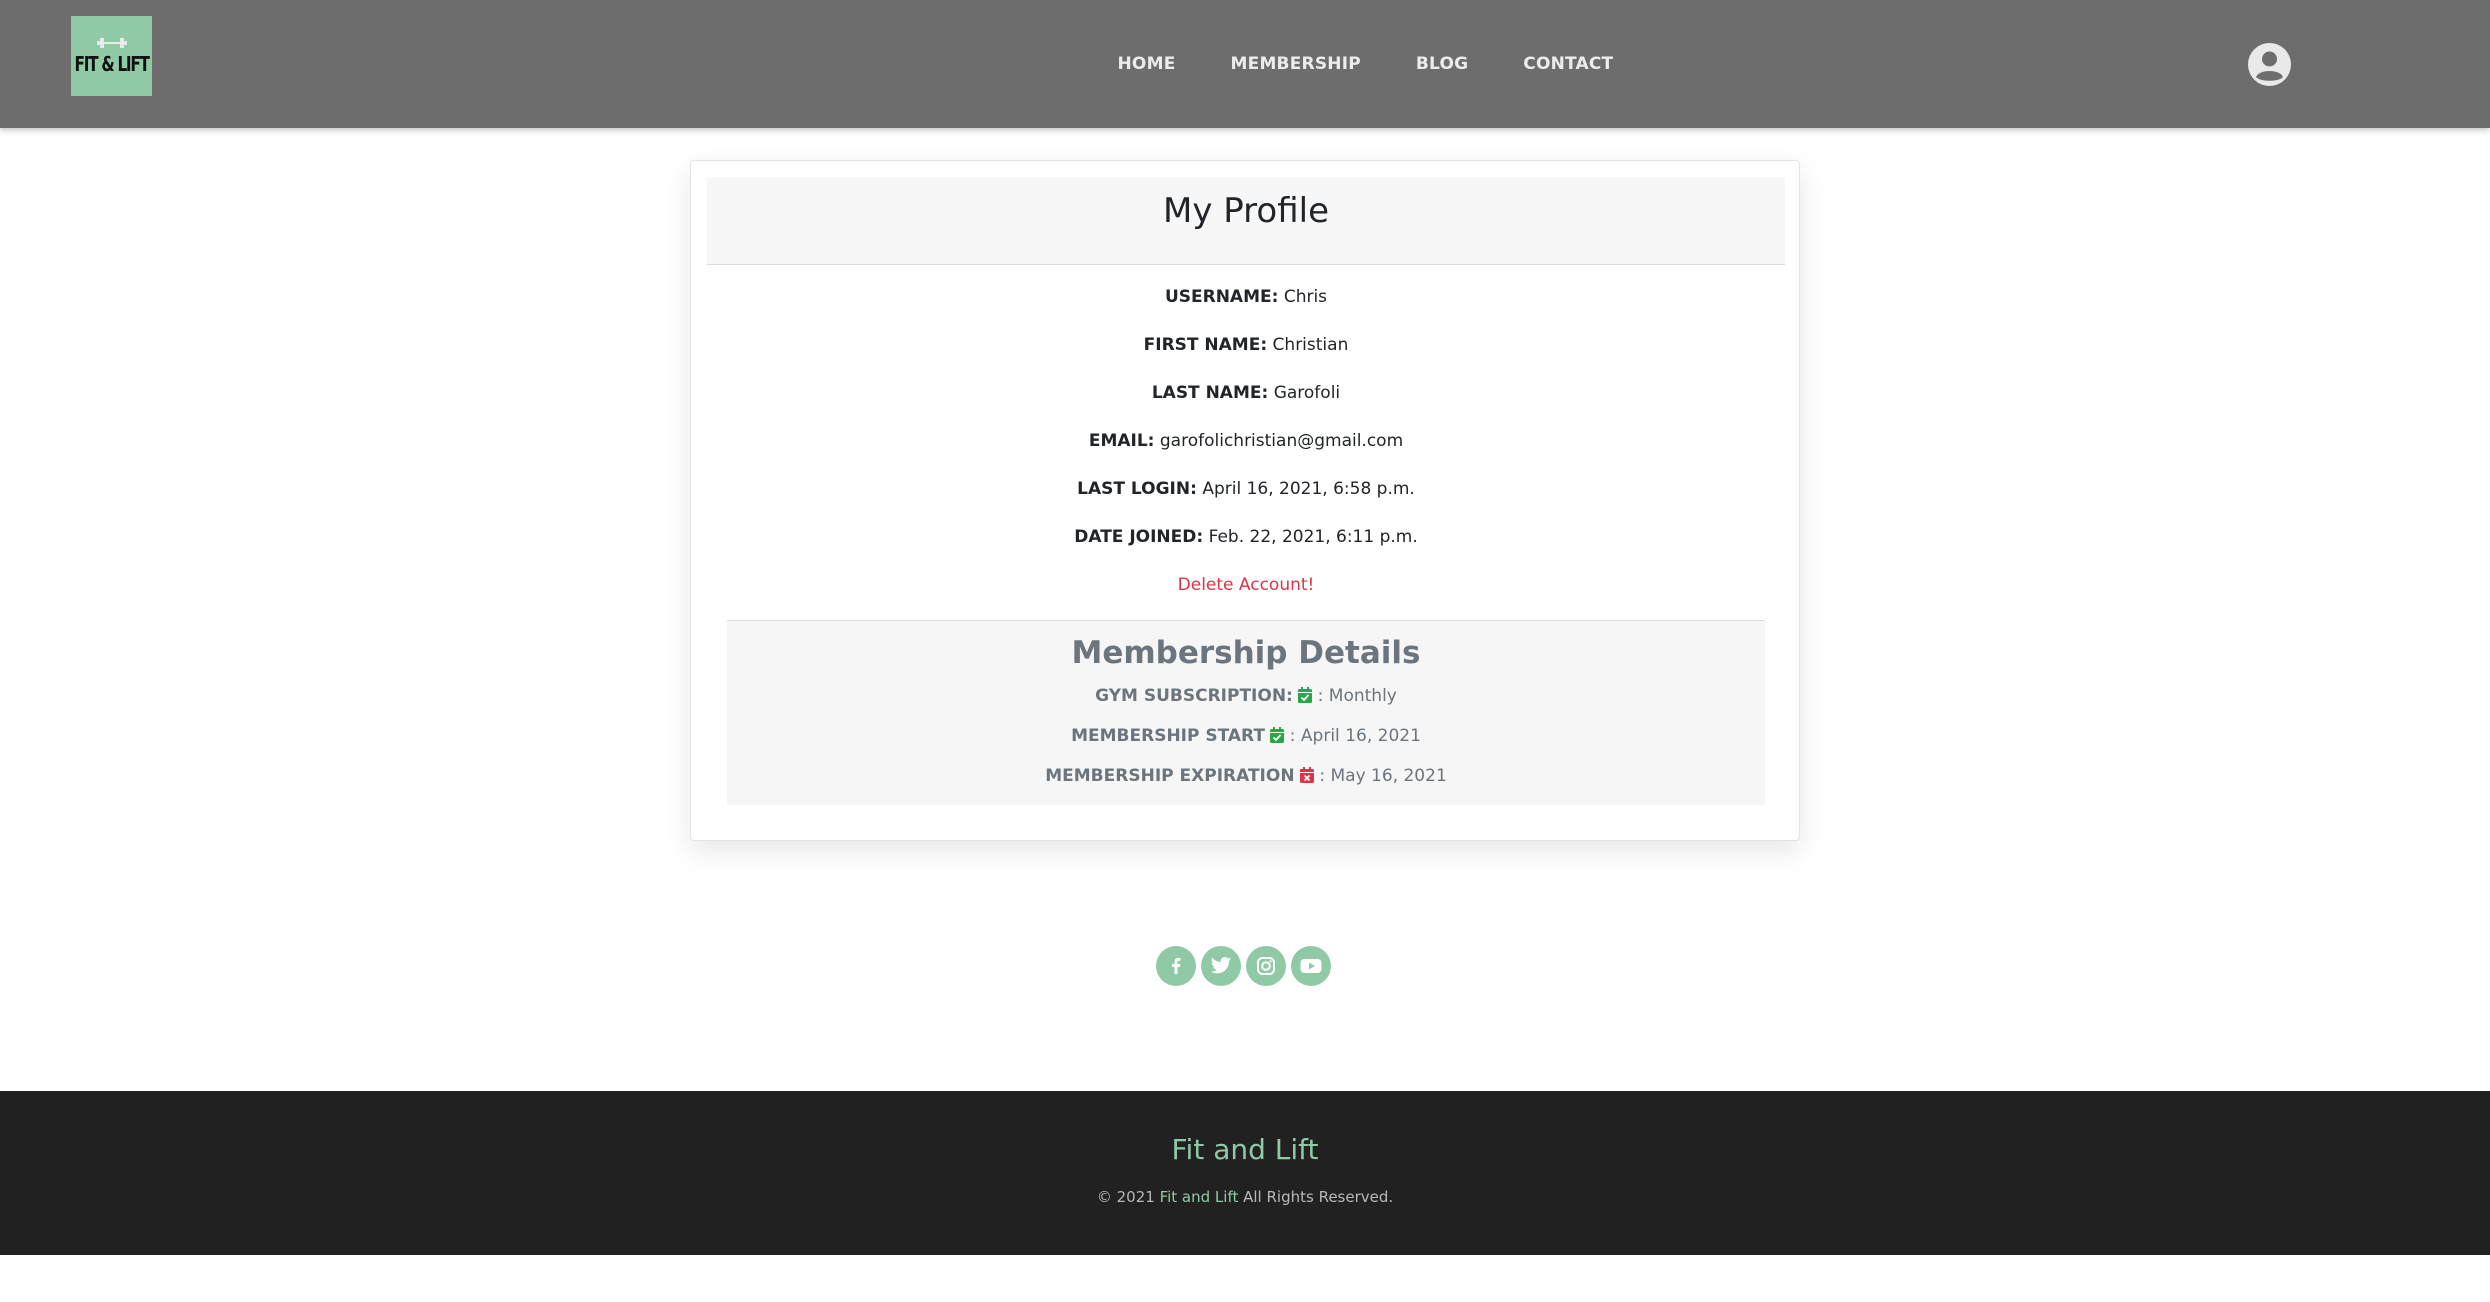 The width and height of the screenshot is (2490, 1302). What do you see at coordinates (1246, 712) in the screenshot?
I see `membership-details: Membership Details GYM SUBSCRIPTION:` at bounding box center [1246, 712].